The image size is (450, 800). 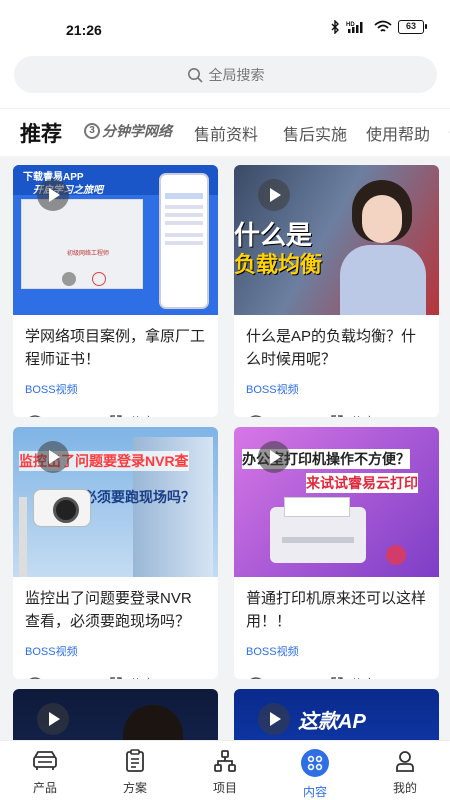 I want to click on nav-item-solutions: 方案, so click(x=135, y=770).